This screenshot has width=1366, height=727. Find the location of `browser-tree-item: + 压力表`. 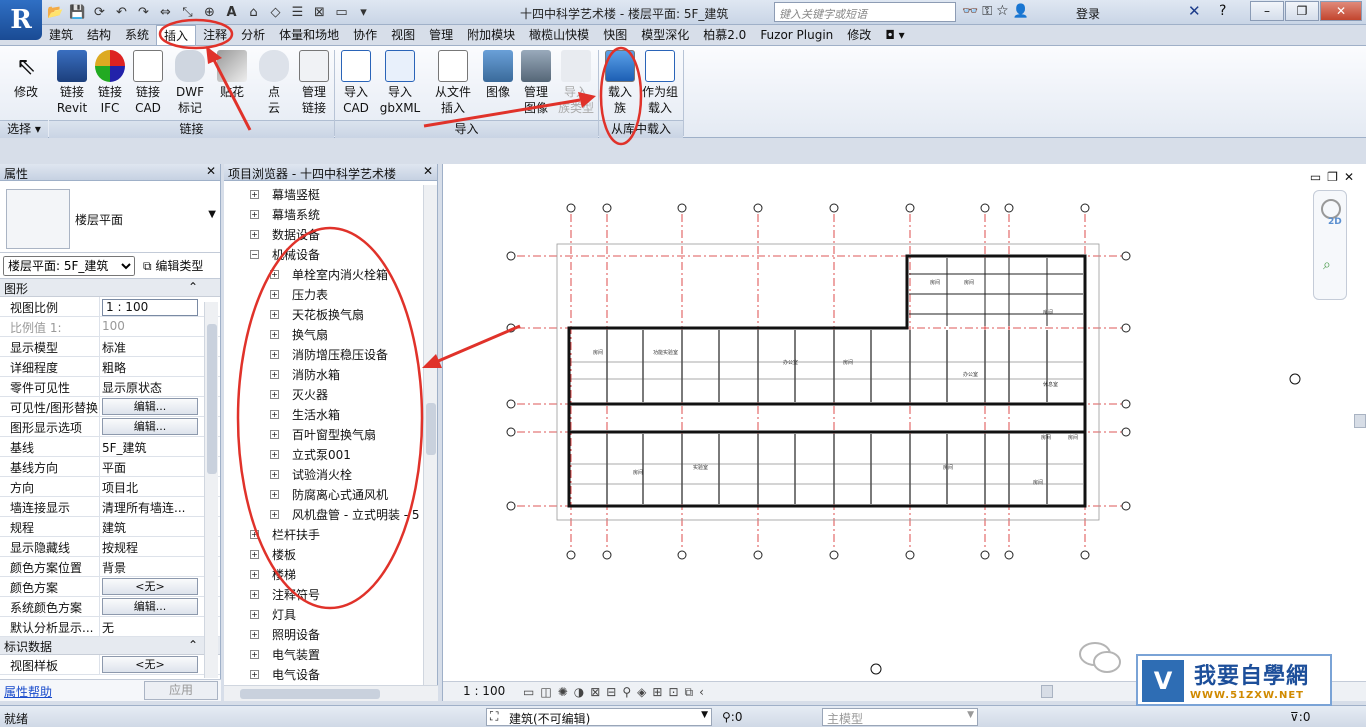

browser-tree-item: + 压力表 is located at coordinates (323, 295).